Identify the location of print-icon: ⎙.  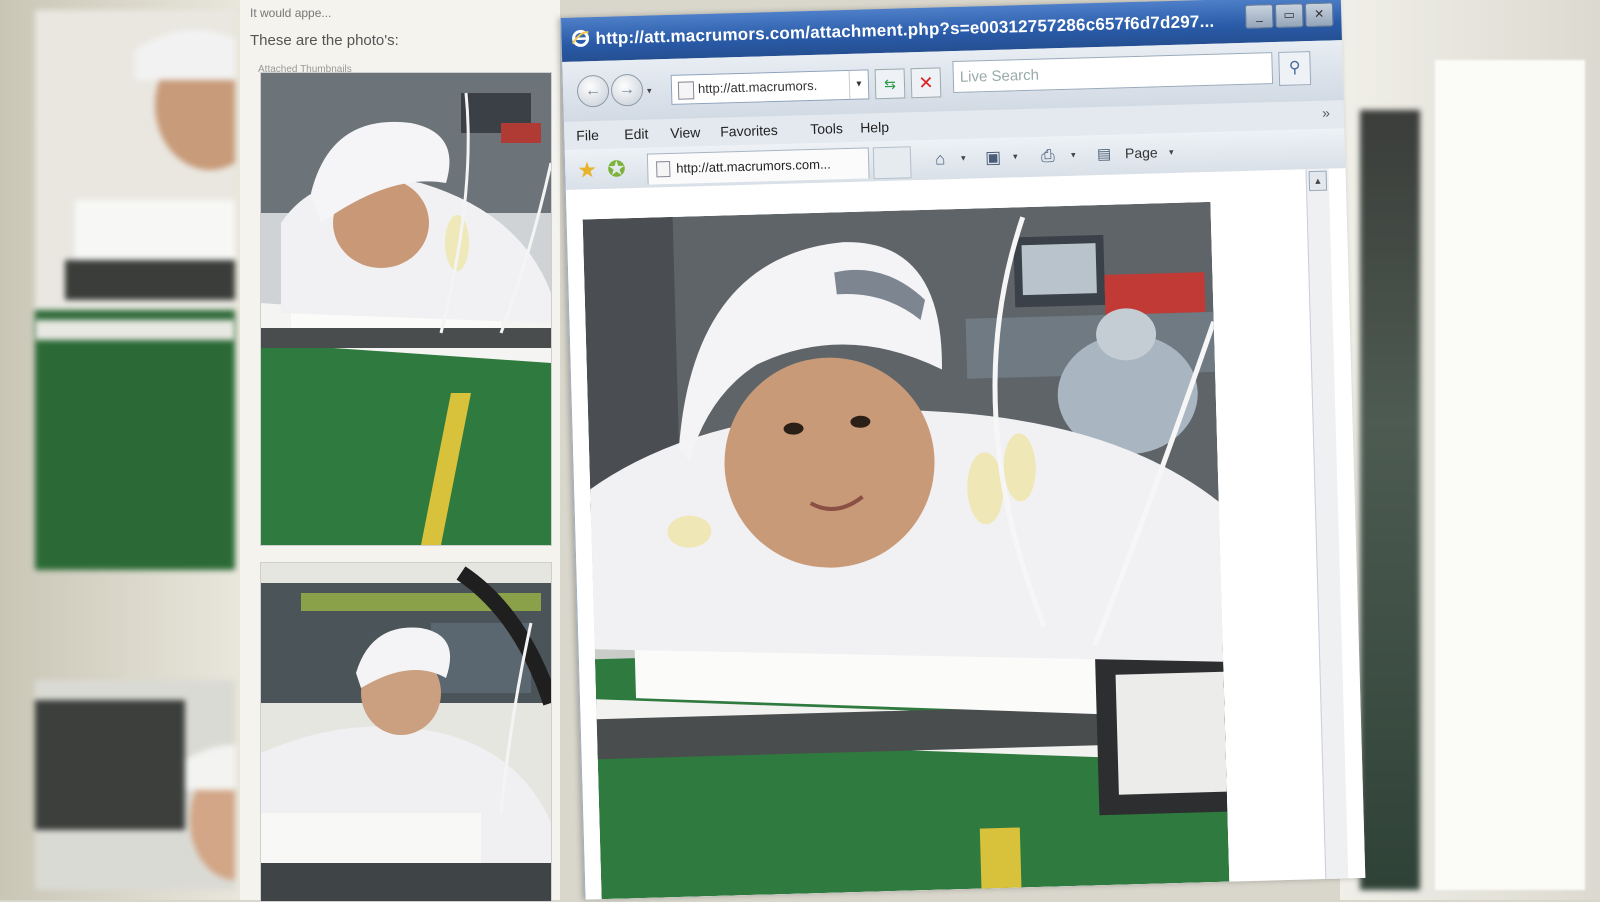
(1048, 156).